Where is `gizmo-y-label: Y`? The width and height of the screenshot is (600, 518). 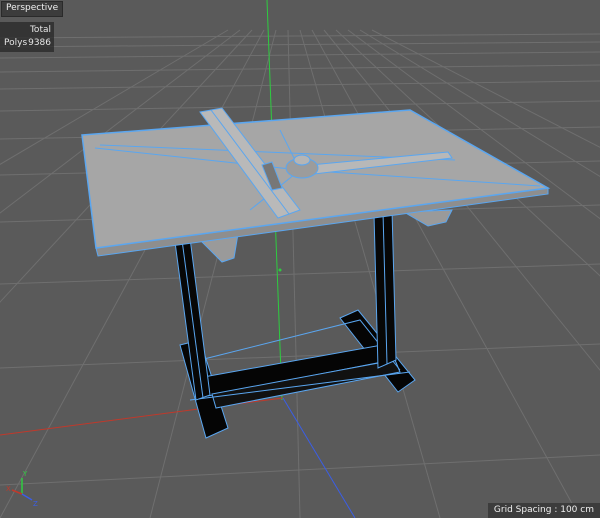
gizmo-y-label: Y is located at coordinates (25, 474).